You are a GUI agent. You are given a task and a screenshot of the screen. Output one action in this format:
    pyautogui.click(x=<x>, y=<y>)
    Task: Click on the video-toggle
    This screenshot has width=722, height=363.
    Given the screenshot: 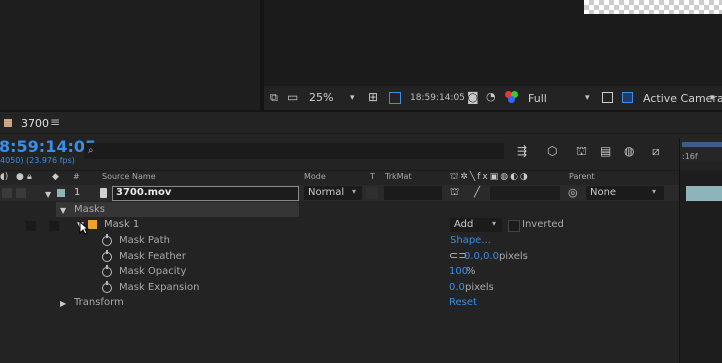 What is the action you would take?
    pyautogui.click(x=7, y=193)
    